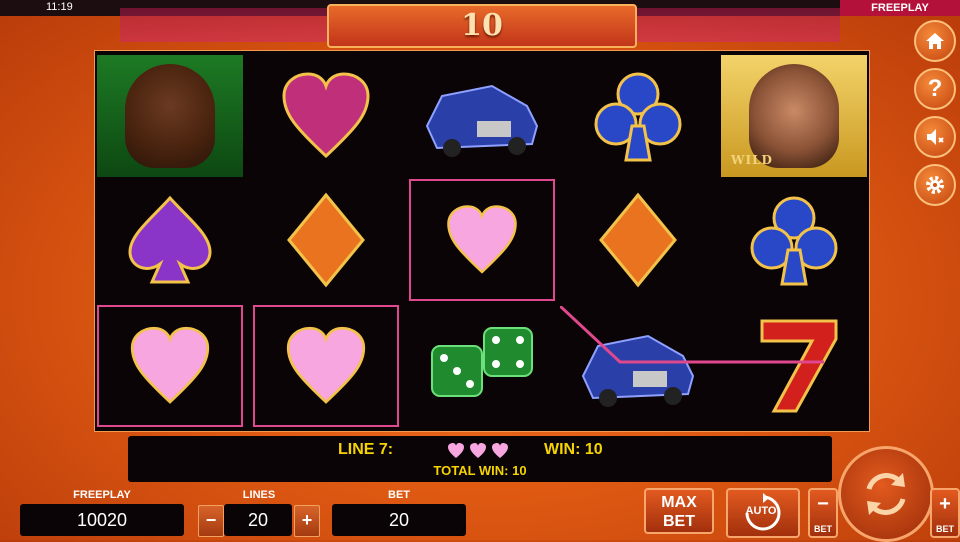 The image size is (960, 542). Describe the element at coordinates (823, 504) in the screenshot. I see `minus-icon: −` at that location.